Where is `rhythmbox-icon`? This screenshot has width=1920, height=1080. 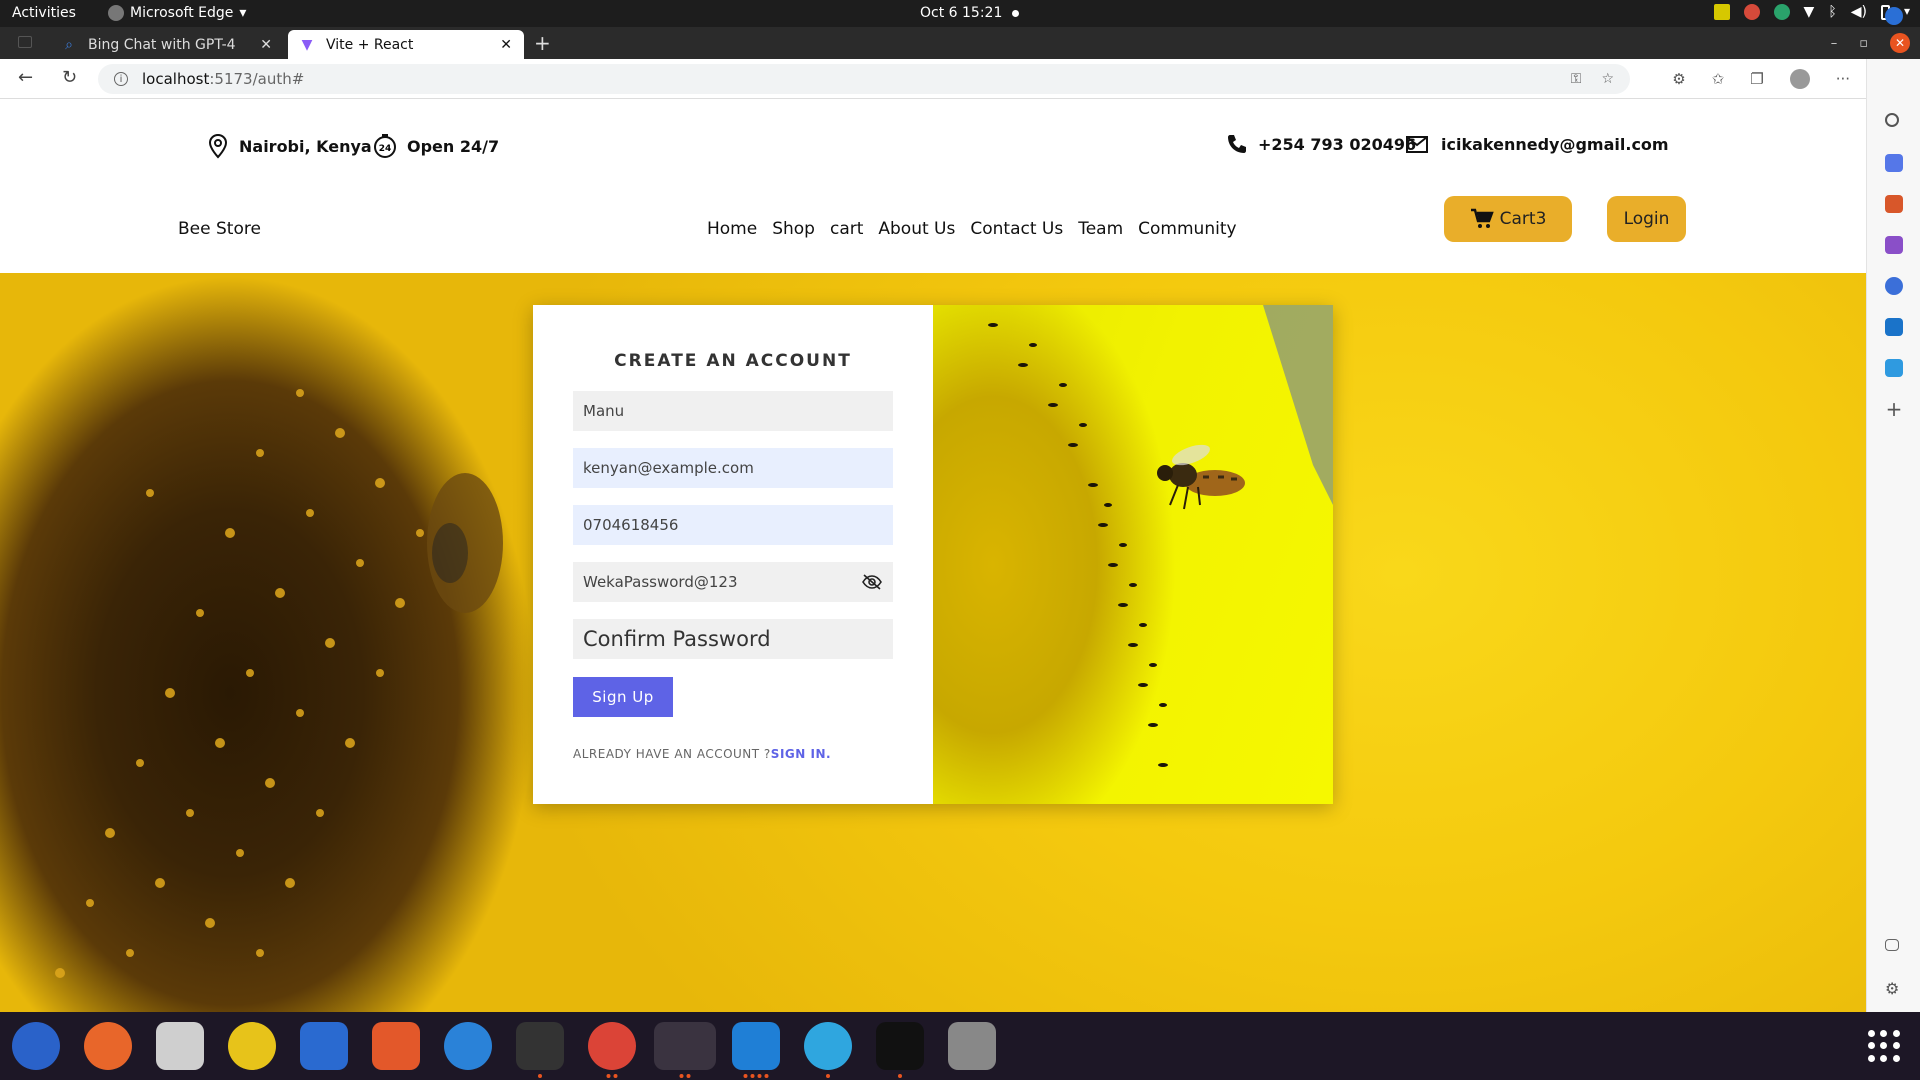 rhythmbox-icon is located at coordinates (252, 1046).